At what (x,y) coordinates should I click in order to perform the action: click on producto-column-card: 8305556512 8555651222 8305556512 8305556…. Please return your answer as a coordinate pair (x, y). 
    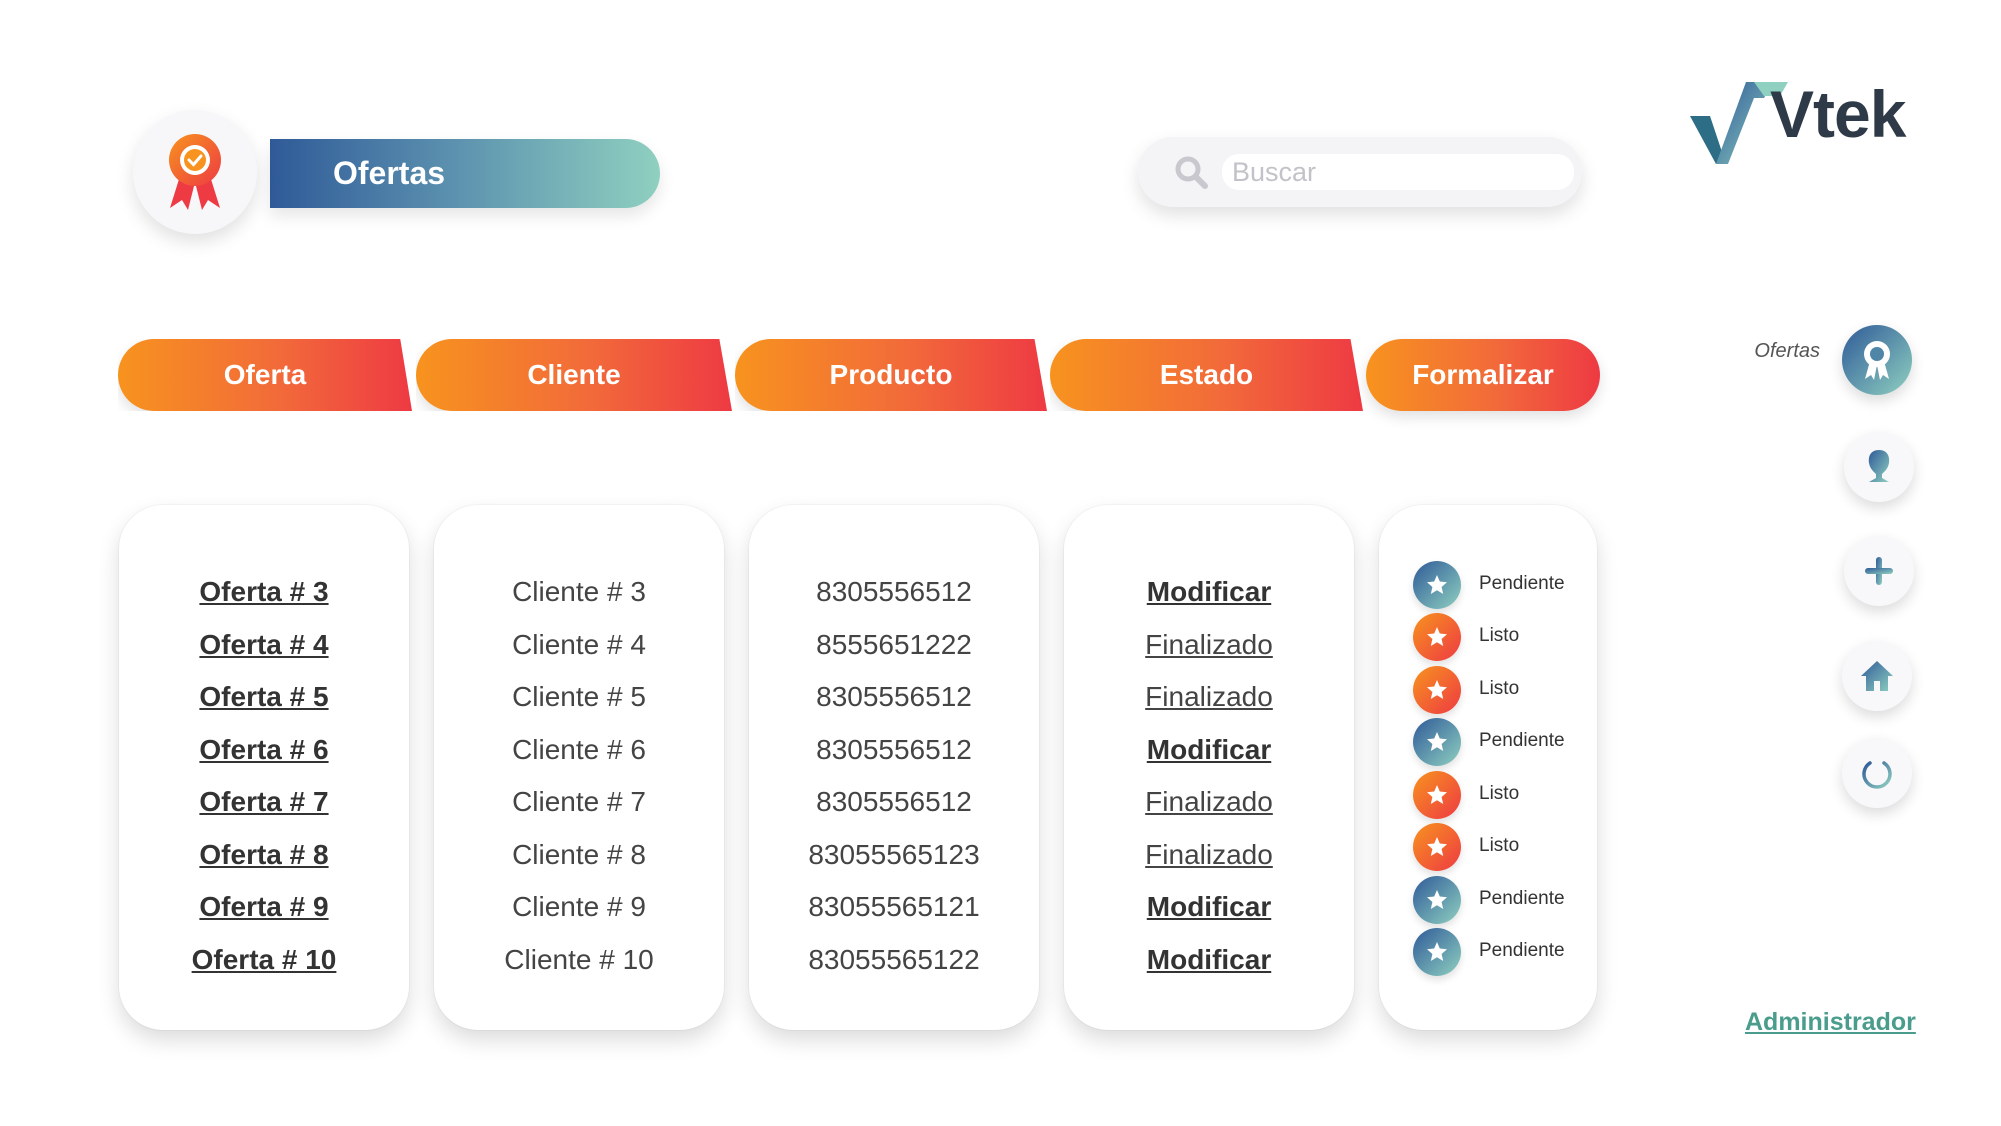
    Looking at the image, I should click on (894, 767).